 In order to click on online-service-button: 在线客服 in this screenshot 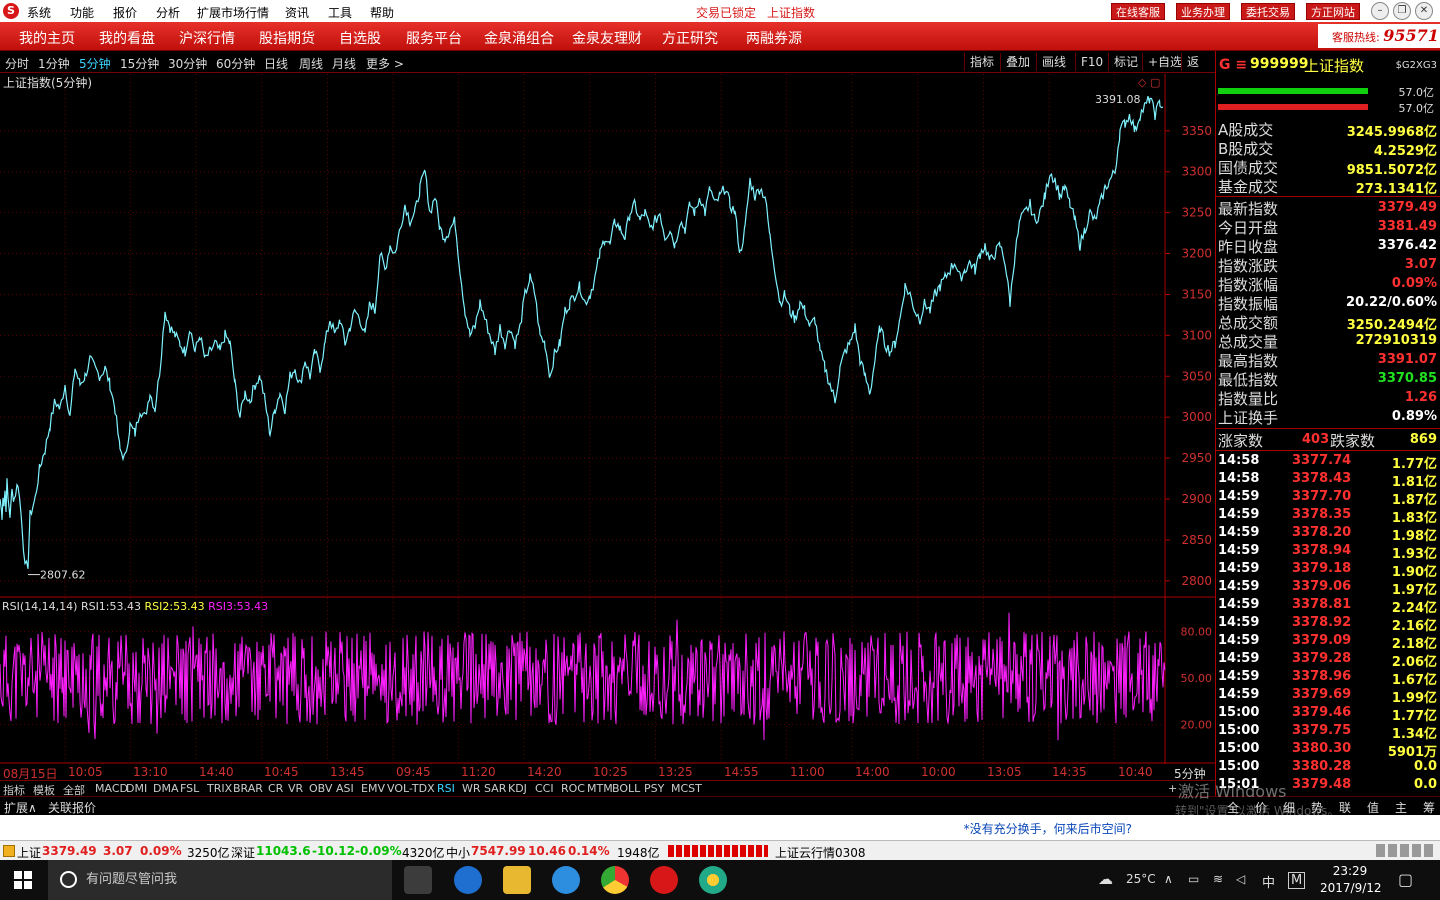, I will do `click(1138, 11)`.